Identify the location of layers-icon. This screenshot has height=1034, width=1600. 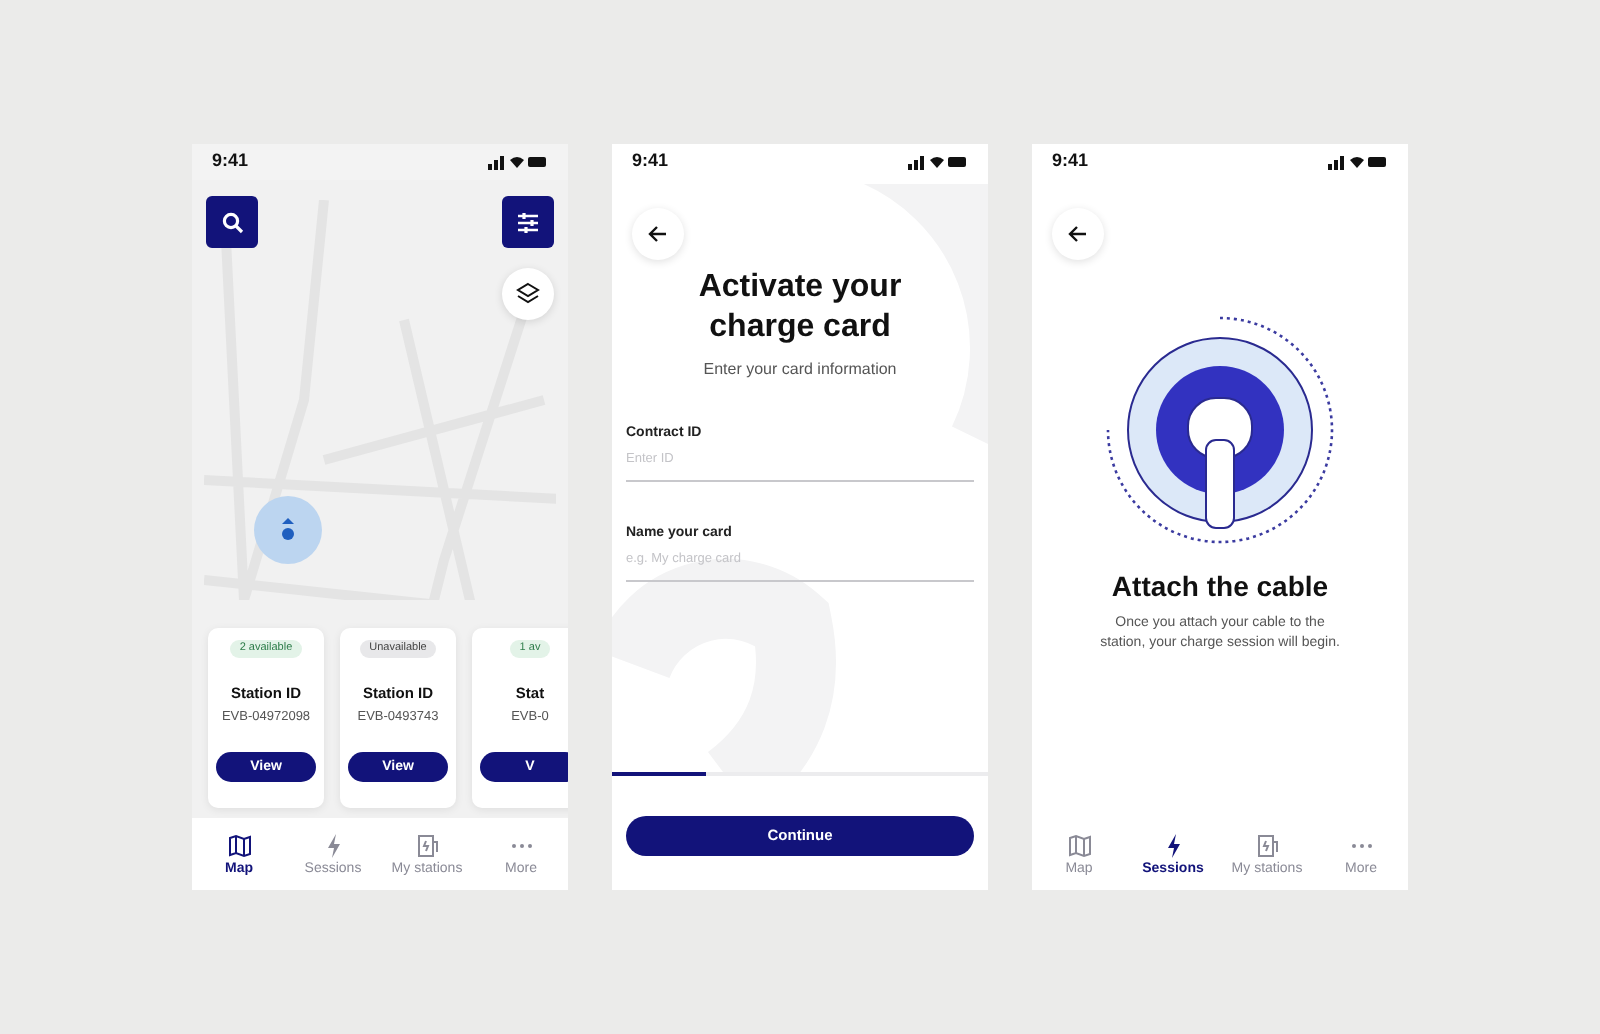
(528, 294).